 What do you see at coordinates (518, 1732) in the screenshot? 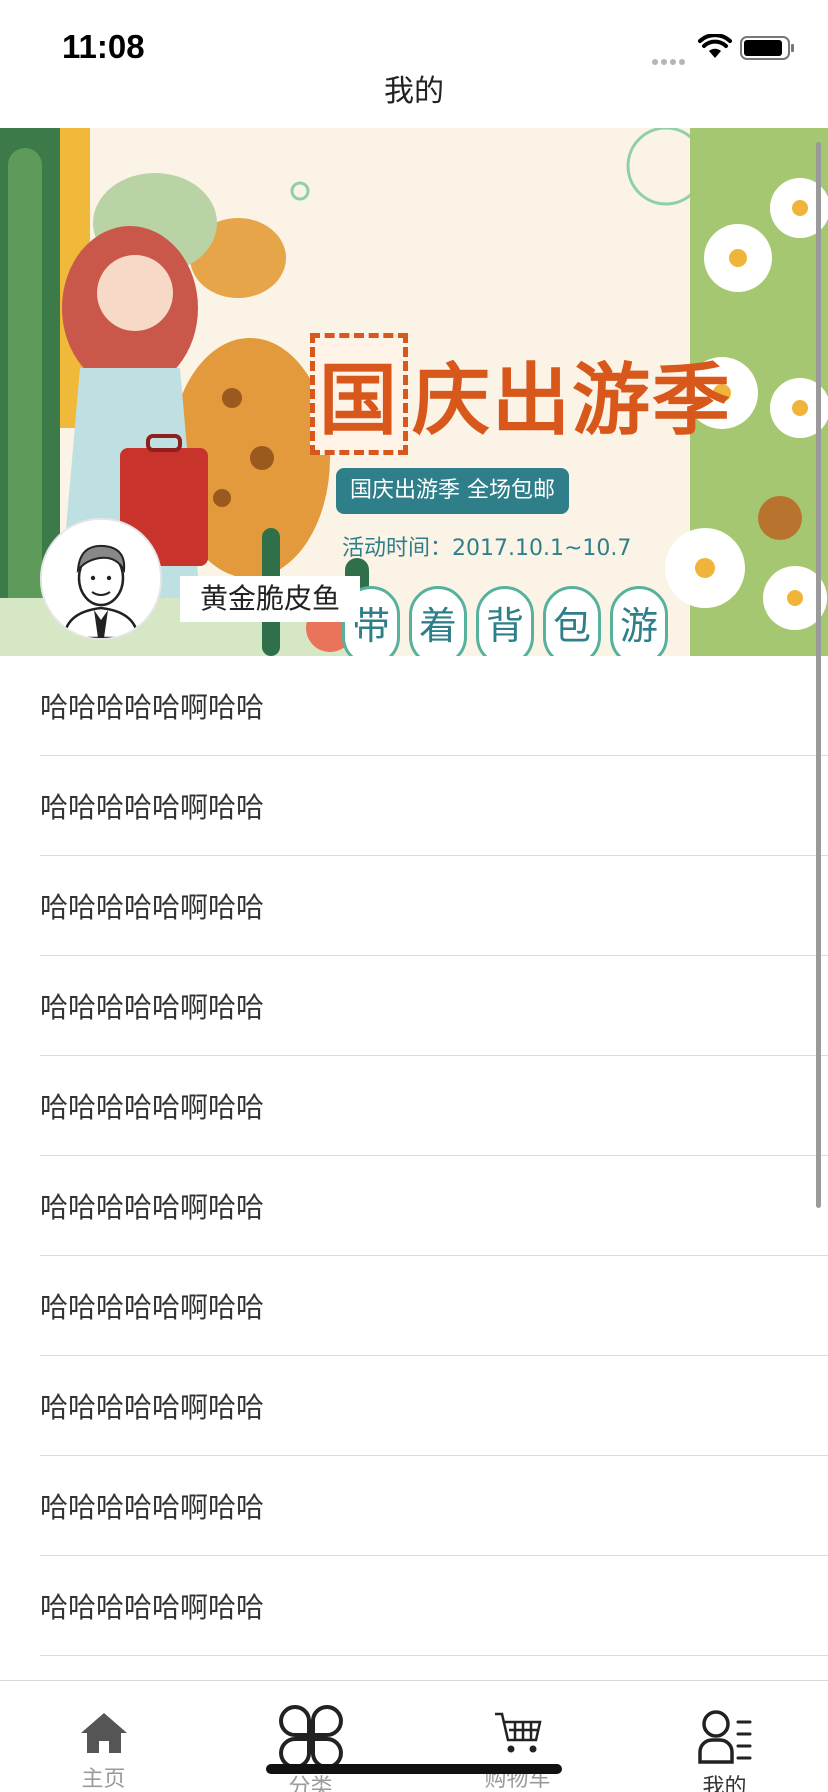
I see `cart-icon` at bounding box center [518, 1732].